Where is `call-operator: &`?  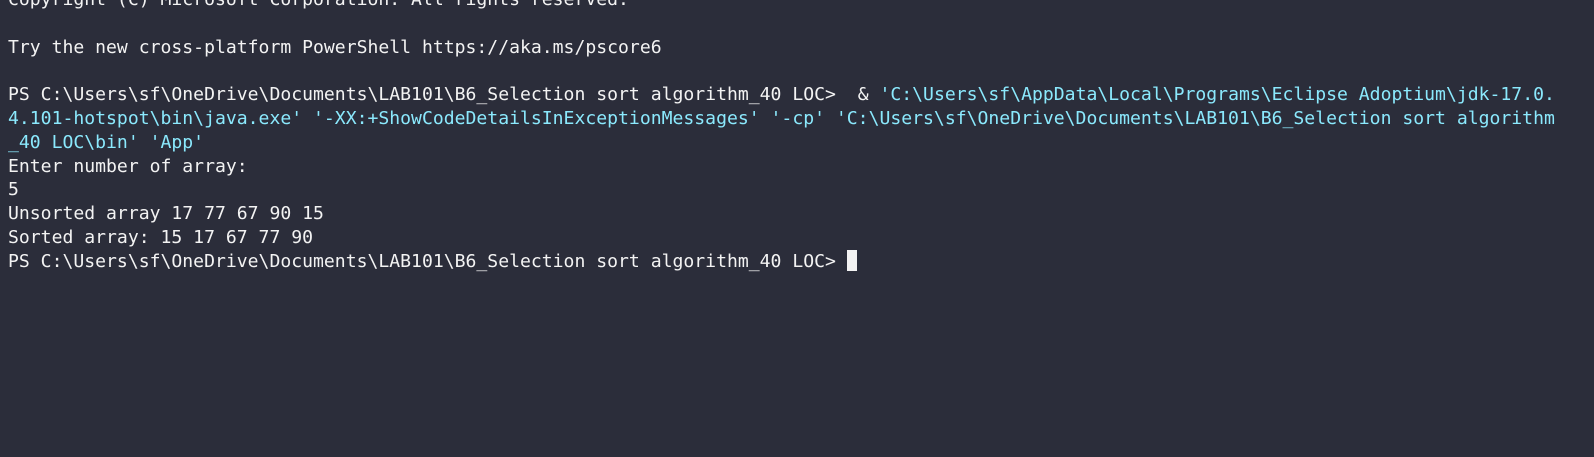 call-operator: & is located at coordinates (868, 95).